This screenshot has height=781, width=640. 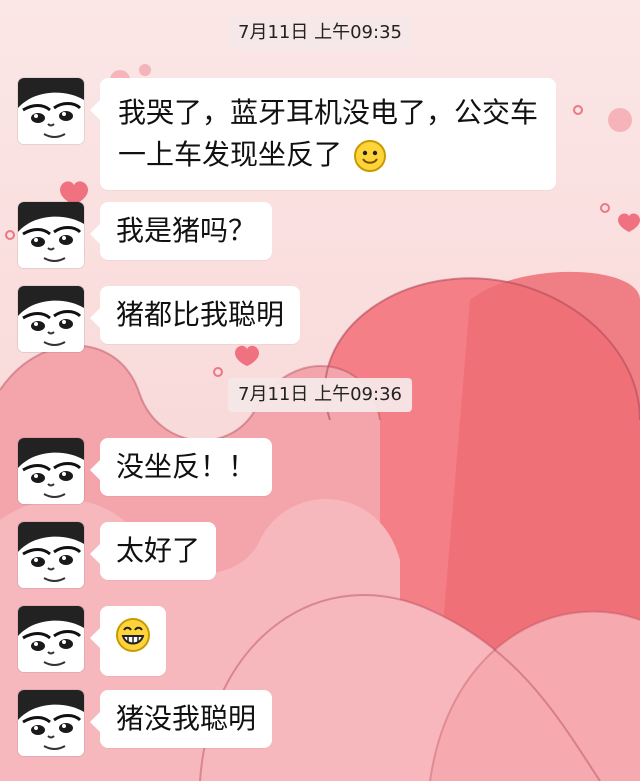 I want to click on message-text: 我哭了，蓝牙耳机没电了，公交车一上车发现坐反了, so click(x=328, y=133).